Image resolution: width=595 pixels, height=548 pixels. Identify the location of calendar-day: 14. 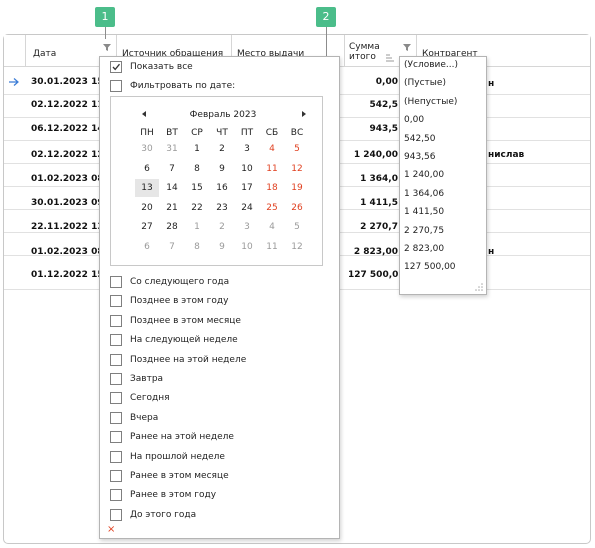
(172, 188).